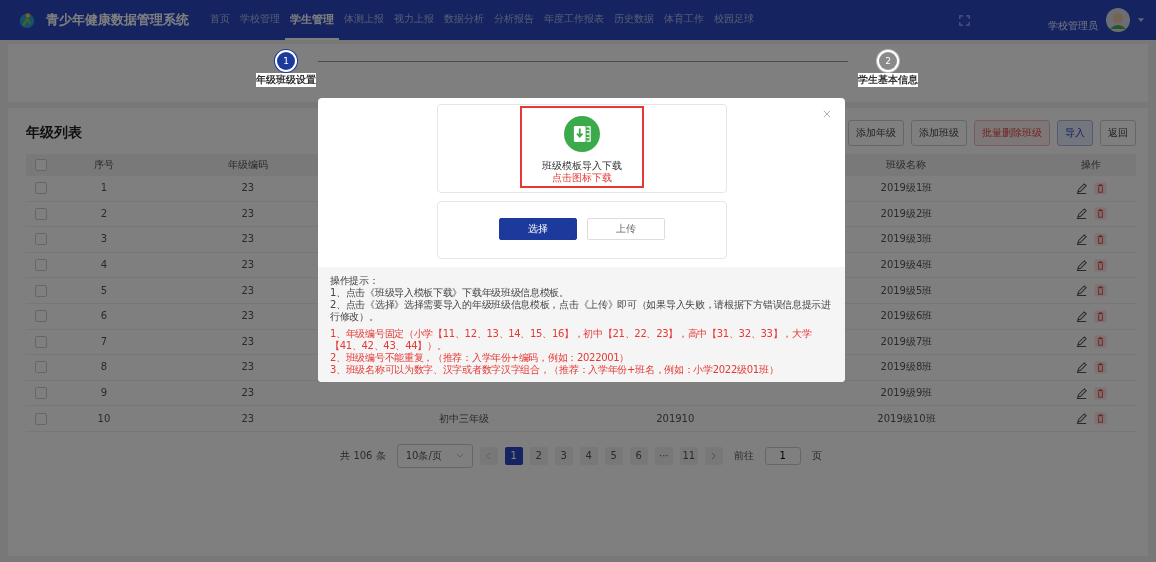 This screenshot has width=1156, height=562. I want to click on column-header: 班级名称, so click(906, 164).